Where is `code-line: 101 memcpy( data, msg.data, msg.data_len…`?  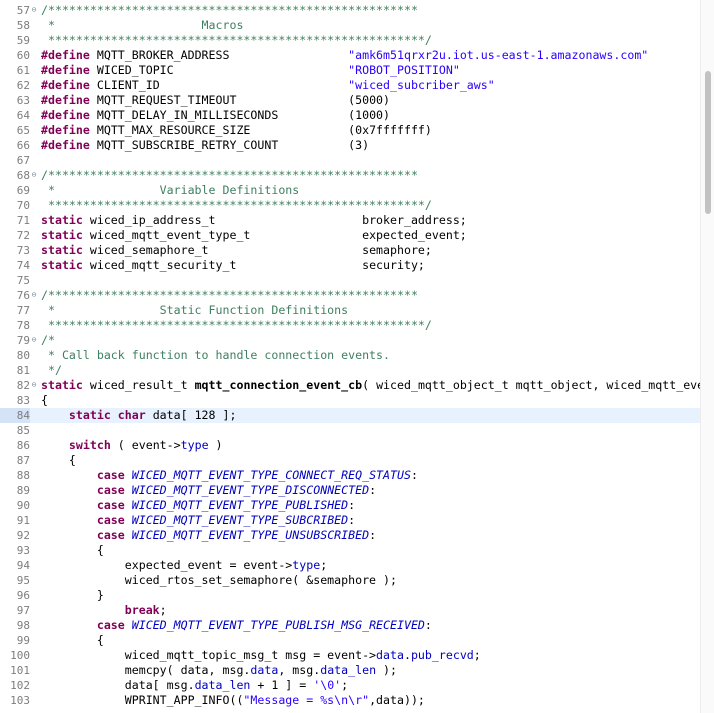
code-line: 101 memcpy( data, msg.data, msg.data_len… is located at coordinates (350, 670).